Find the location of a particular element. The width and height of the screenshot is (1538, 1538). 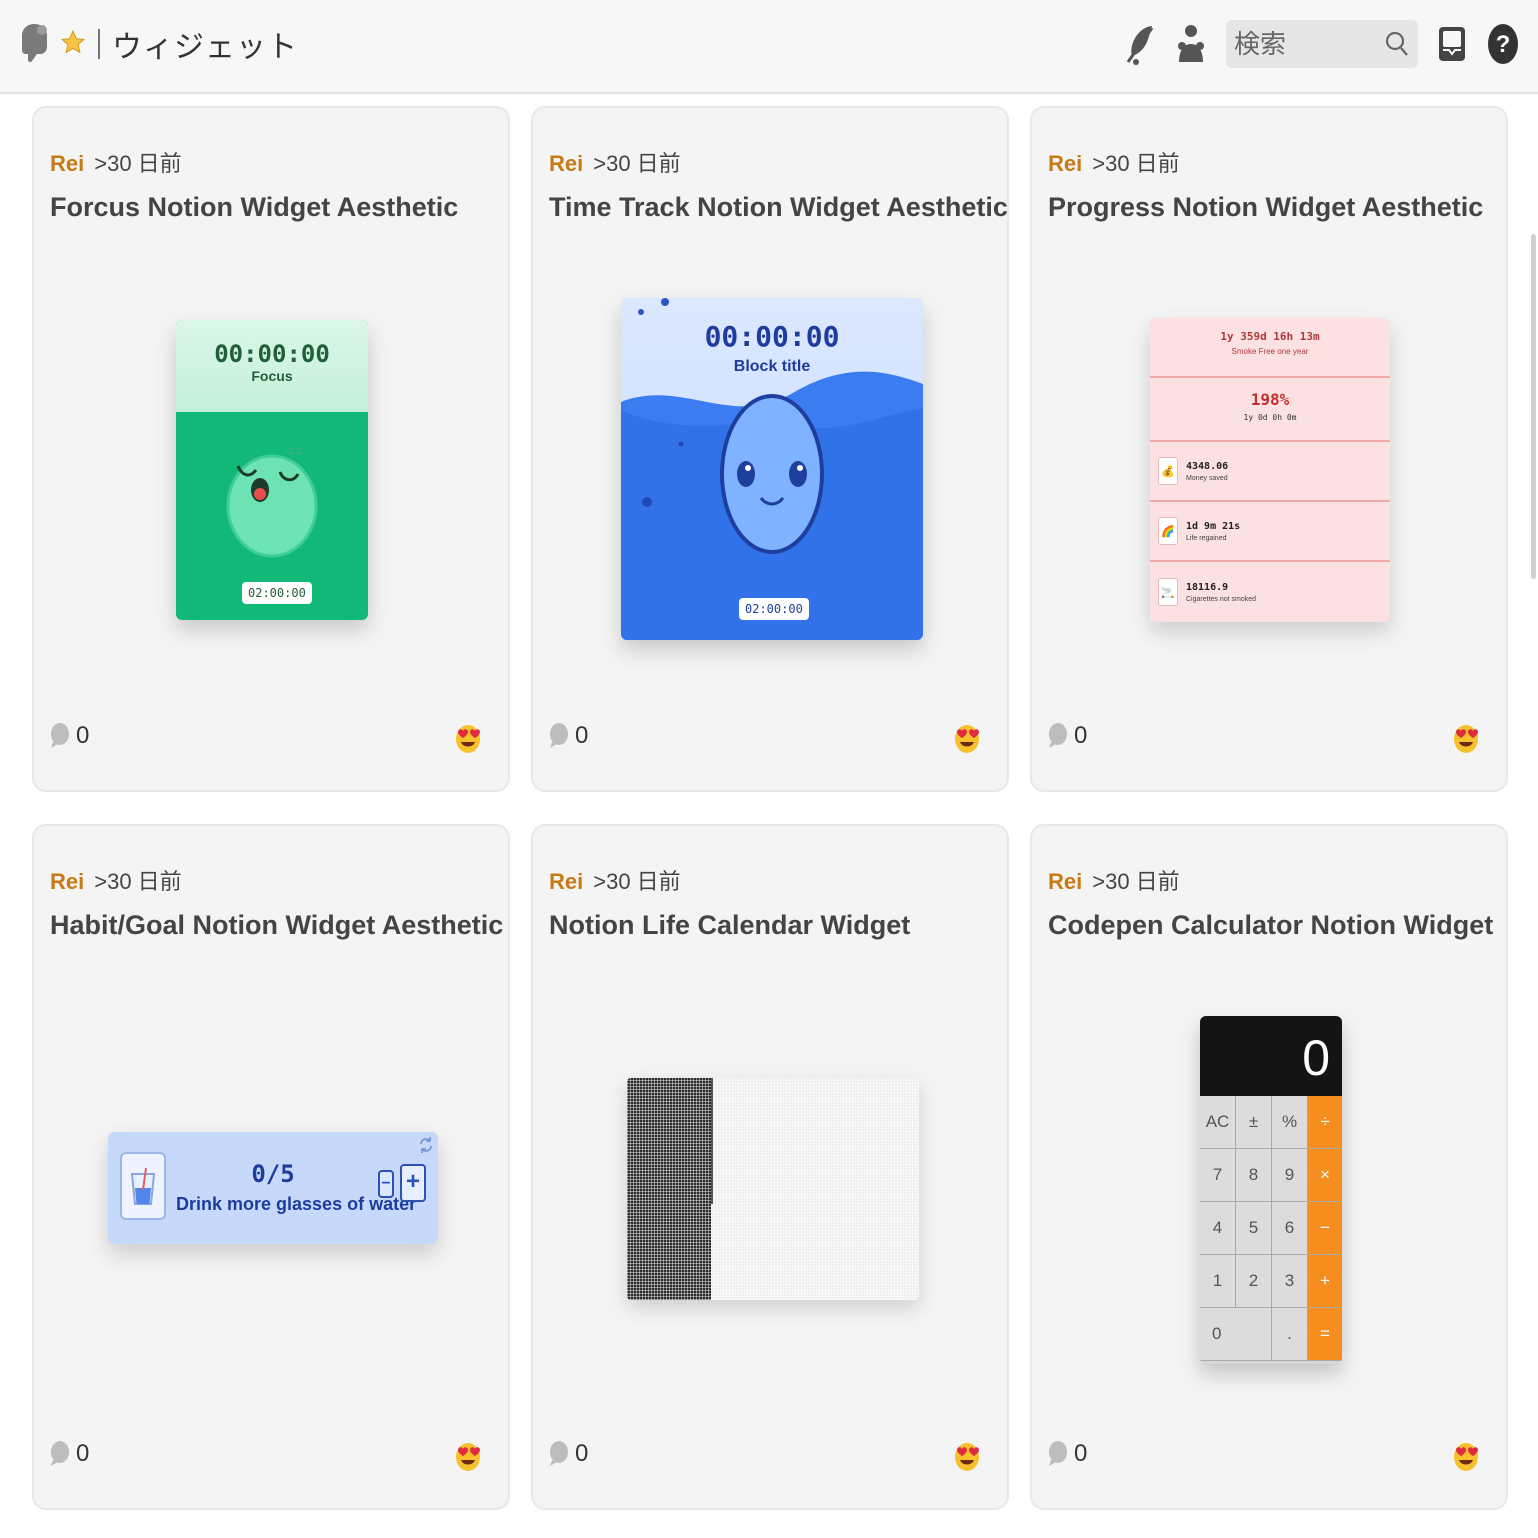

water-widget-thumbnail: 00:00:00 Block title 02:00:00 is located at coordinates (772, 469).